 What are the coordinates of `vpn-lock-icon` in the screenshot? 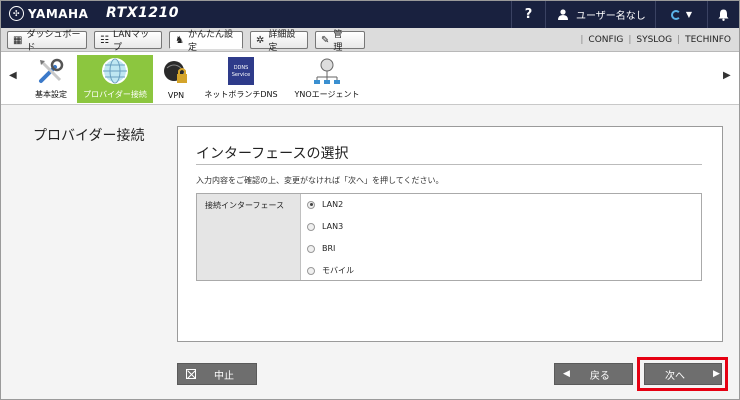 It's located at (176, 73).